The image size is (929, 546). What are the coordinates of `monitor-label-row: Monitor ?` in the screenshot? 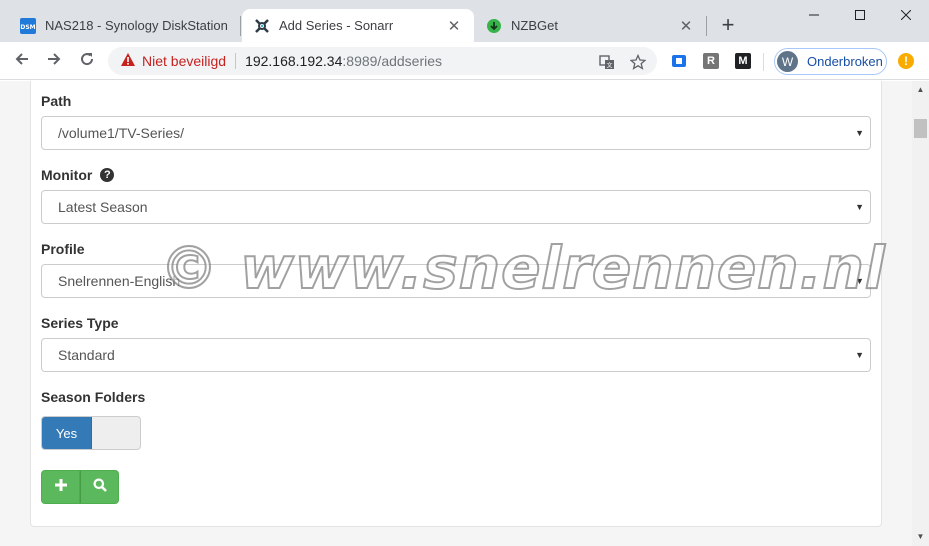 It's located at (78, 175).